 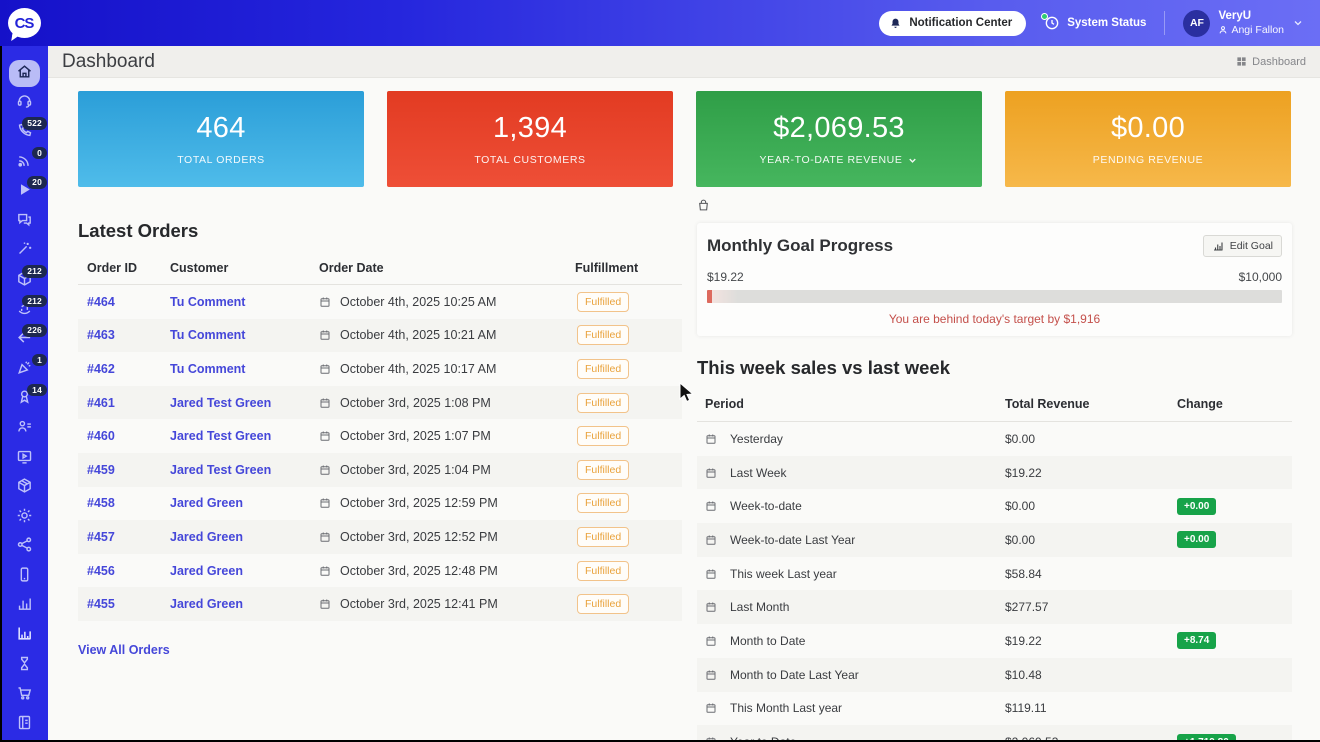 I want to click on revenue-value: $0.00, so click(x=1020, y=438).